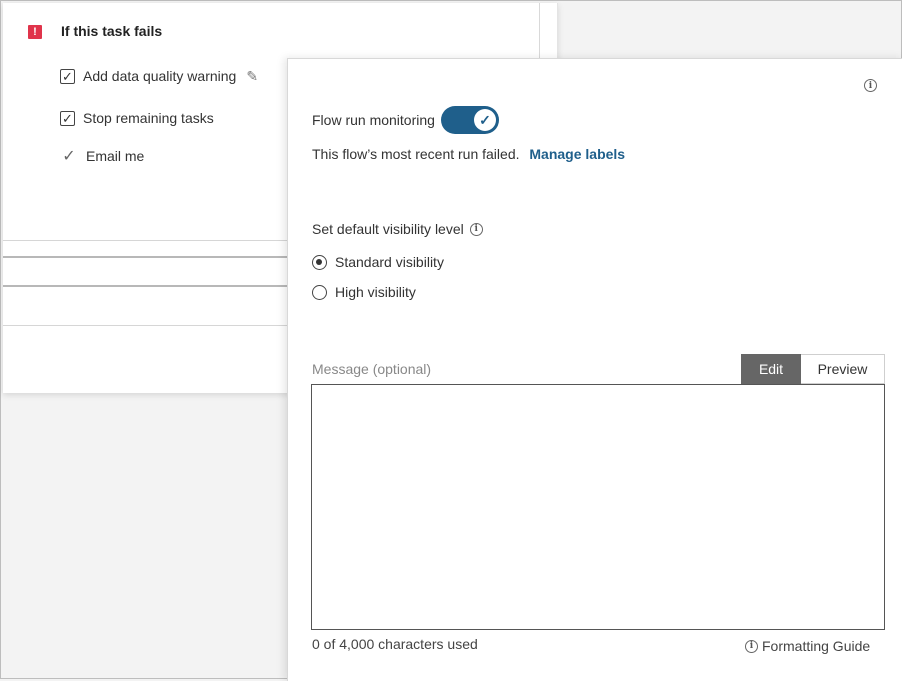  What do you see at coordinates (388, 229) in the screenshot?
I see `visibility-label: Set default visibility level` at bounding box center [388, 229].